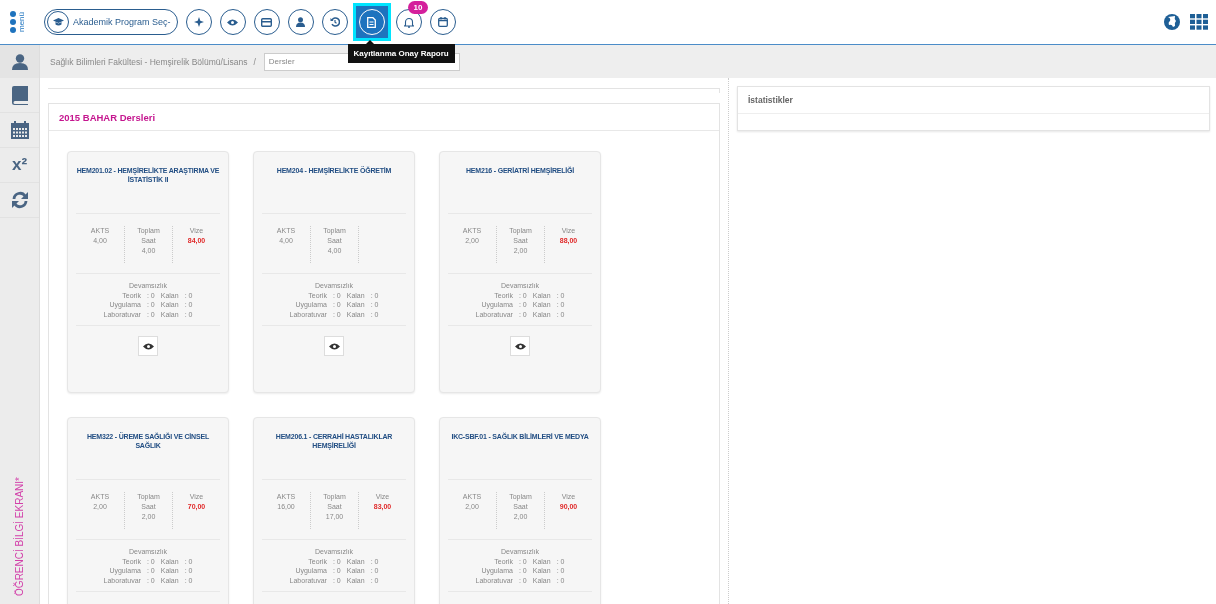  What do you see at coordinates (107, 117) in the screenshot?
I see `panel-title: 2015 BAHAR Dersleri` at bounding box center [107, 117].